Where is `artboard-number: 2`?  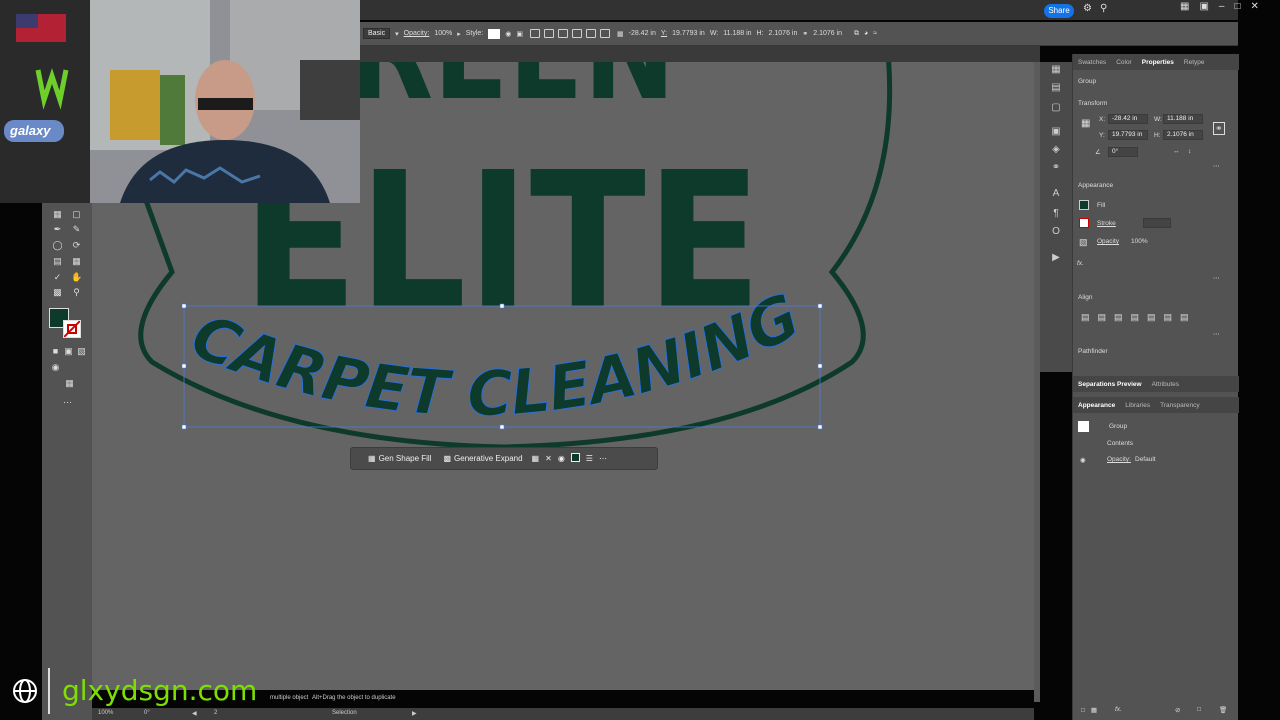 artboard-number: 2 is located at coordinates (215, 713).